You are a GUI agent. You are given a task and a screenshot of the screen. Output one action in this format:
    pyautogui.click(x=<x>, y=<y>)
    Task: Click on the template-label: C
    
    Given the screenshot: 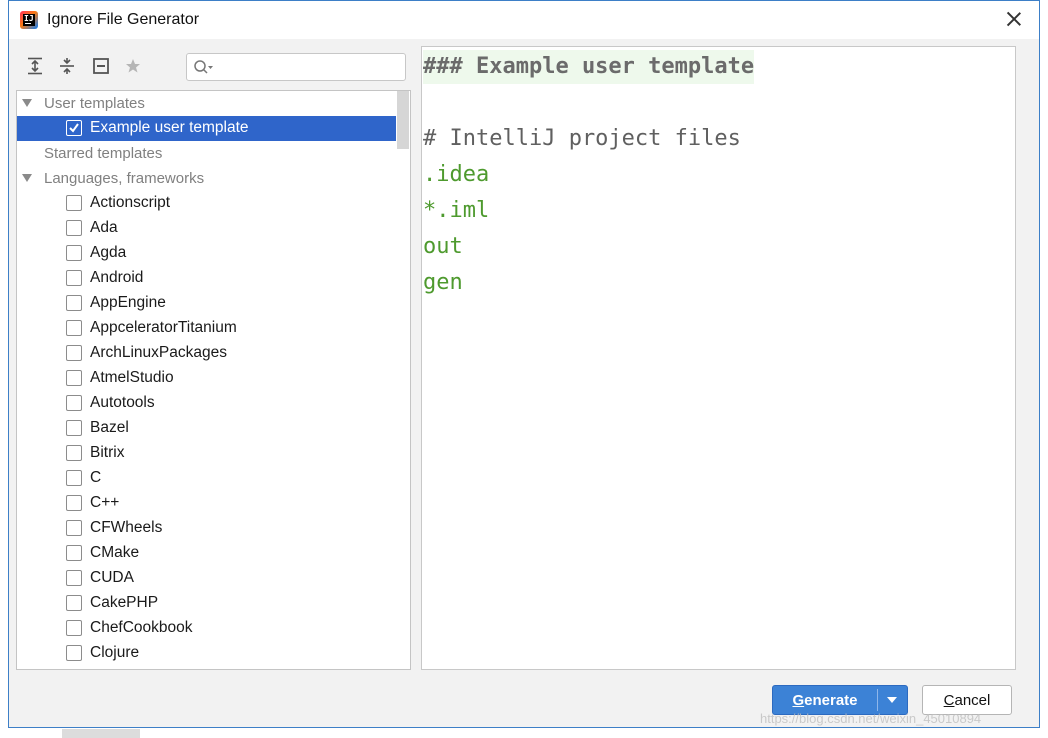 What is the action you would take?
    pyautogui.click(x=96, y=477)
    